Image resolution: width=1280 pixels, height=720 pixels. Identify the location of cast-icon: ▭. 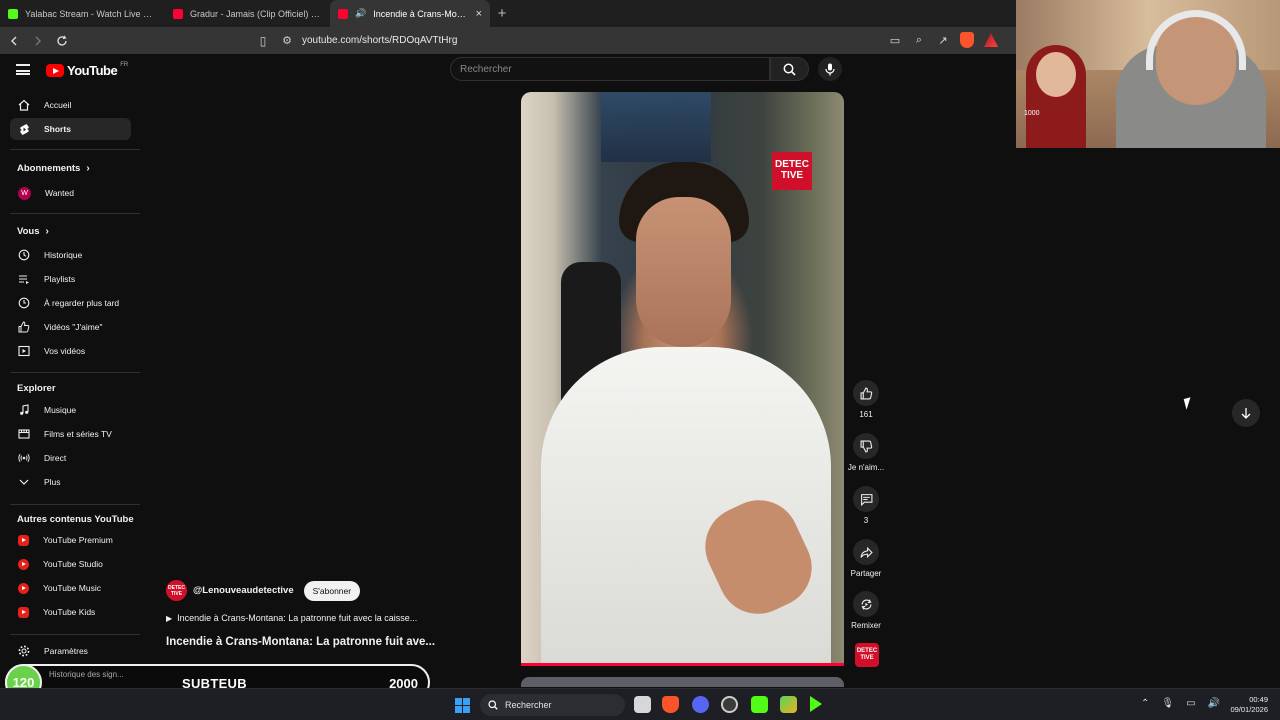
(895, 40).